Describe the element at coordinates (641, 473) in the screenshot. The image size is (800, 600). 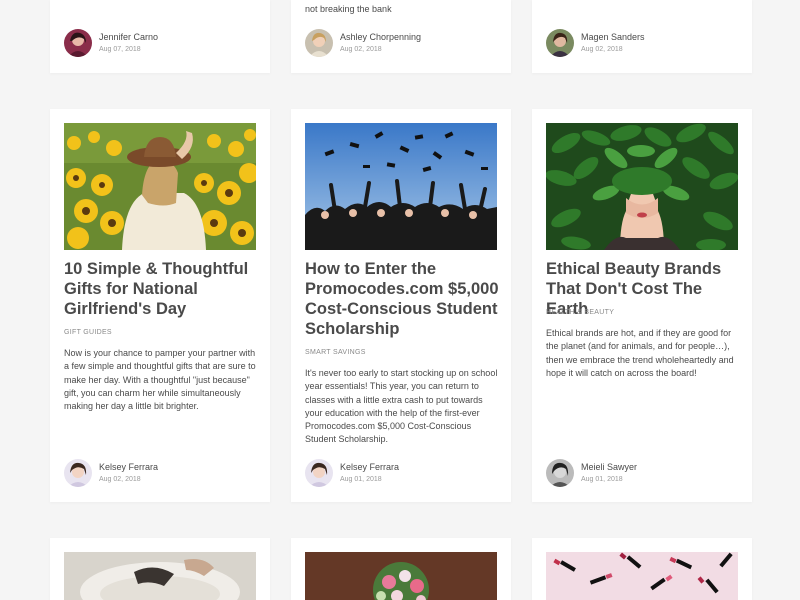
I see `author-block: Meieli Sawyer Aug 01, 2018` at that location.